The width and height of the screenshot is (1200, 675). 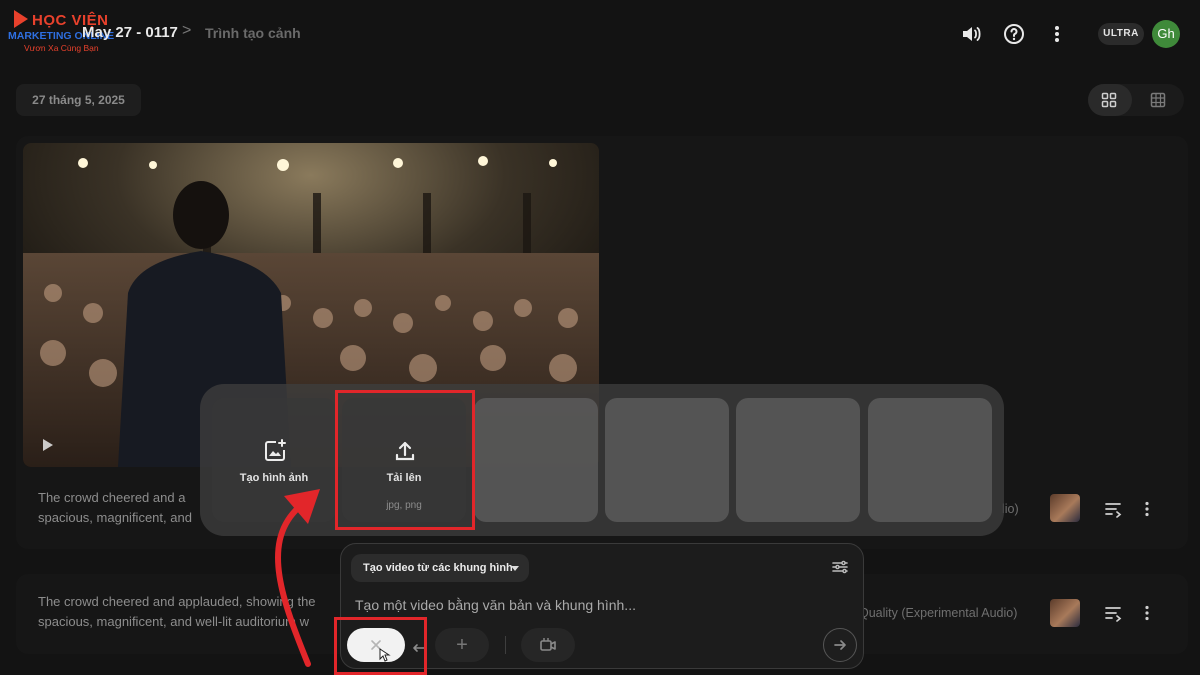 I want to click on camera-icon, so click(x=548, y=644).